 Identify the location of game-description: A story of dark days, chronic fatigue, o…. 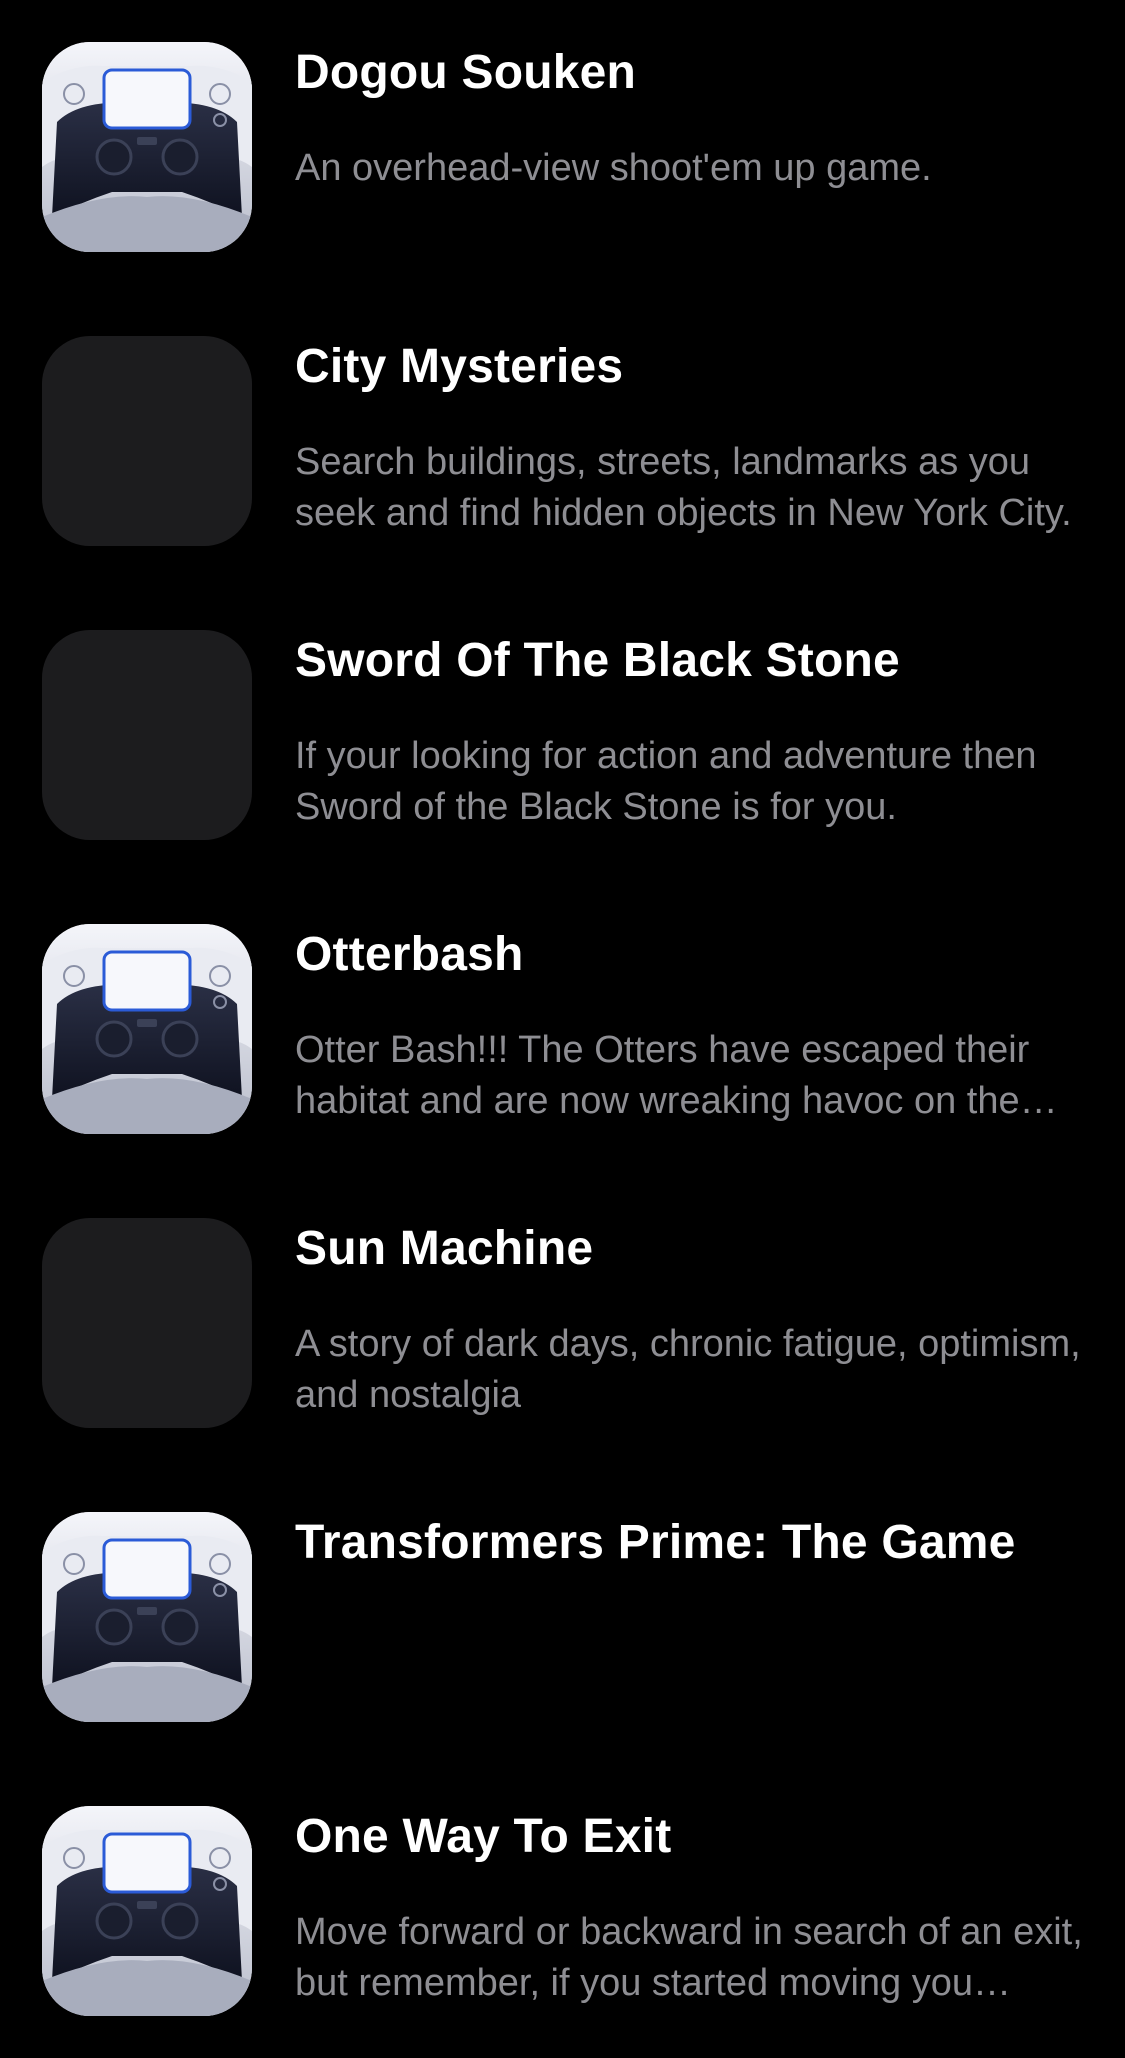
(688, 1369).